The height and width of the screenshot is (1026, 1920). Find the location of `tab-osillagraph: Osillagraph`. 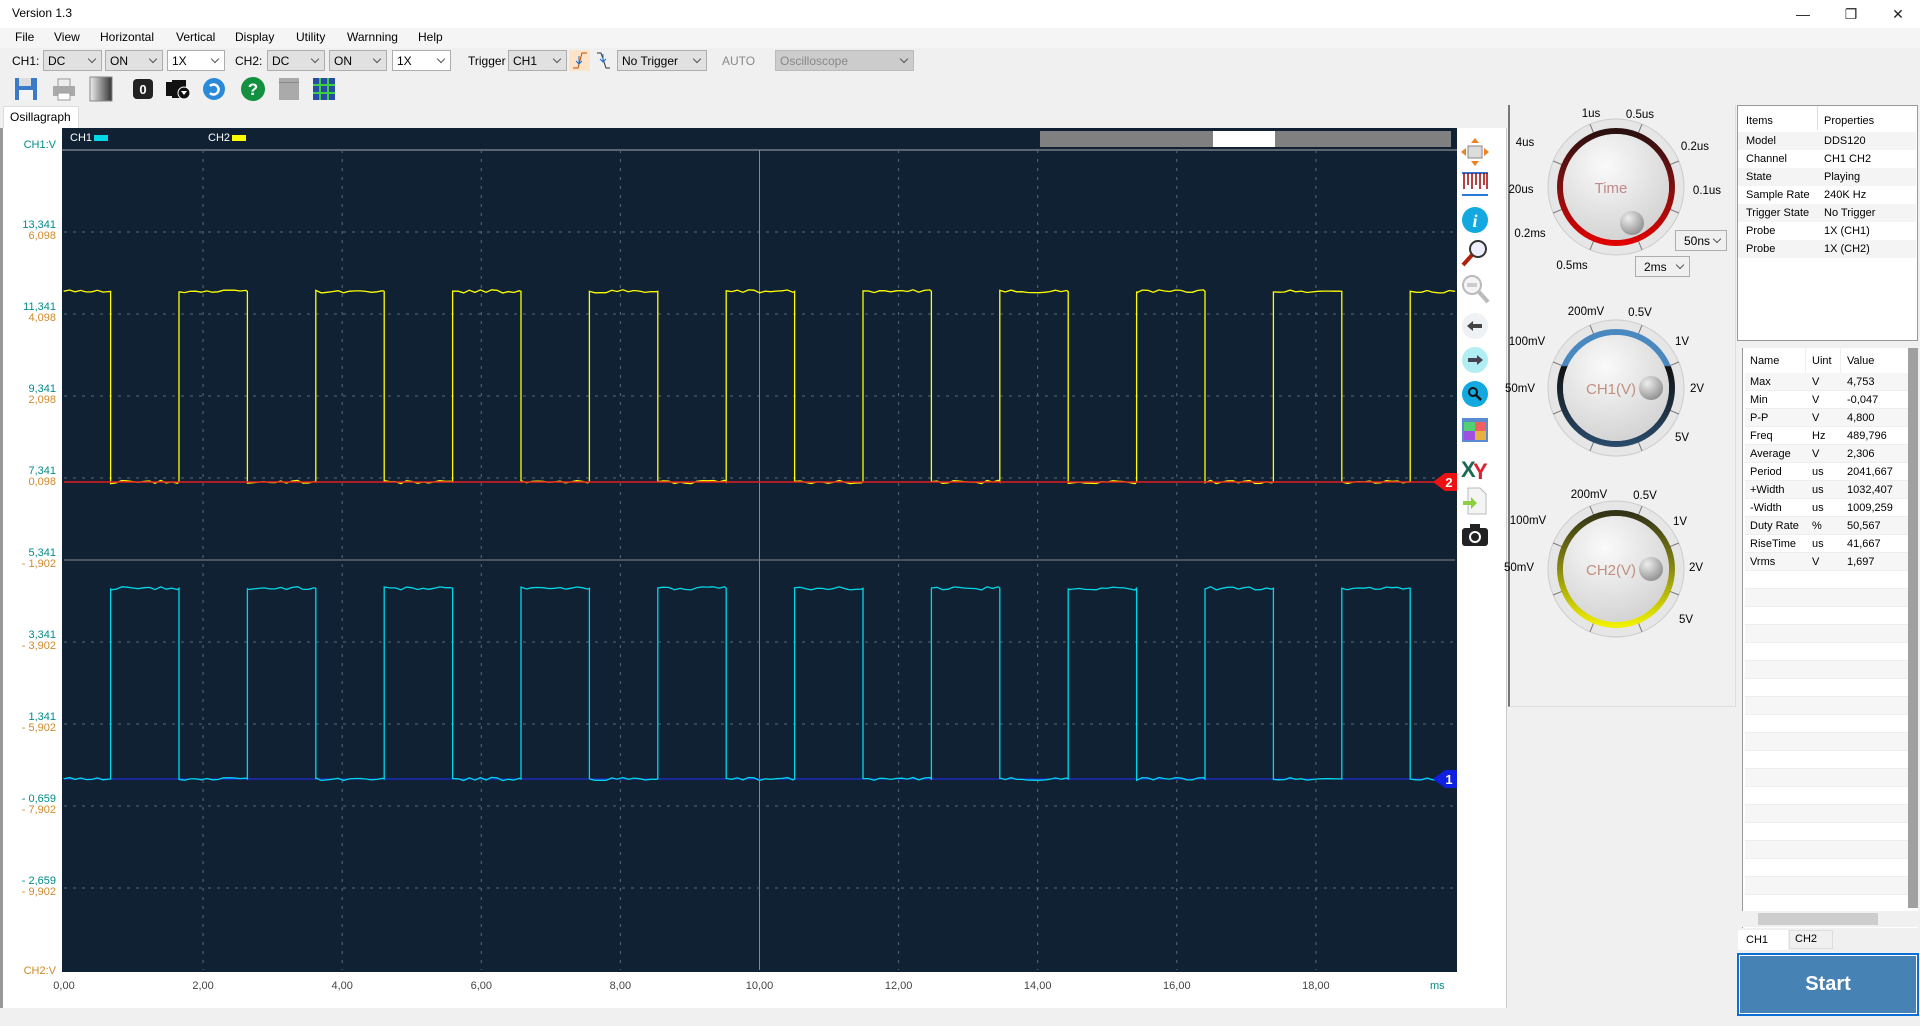

tab-osillagraph: Osillagraph is located at coordinates (41, 117).